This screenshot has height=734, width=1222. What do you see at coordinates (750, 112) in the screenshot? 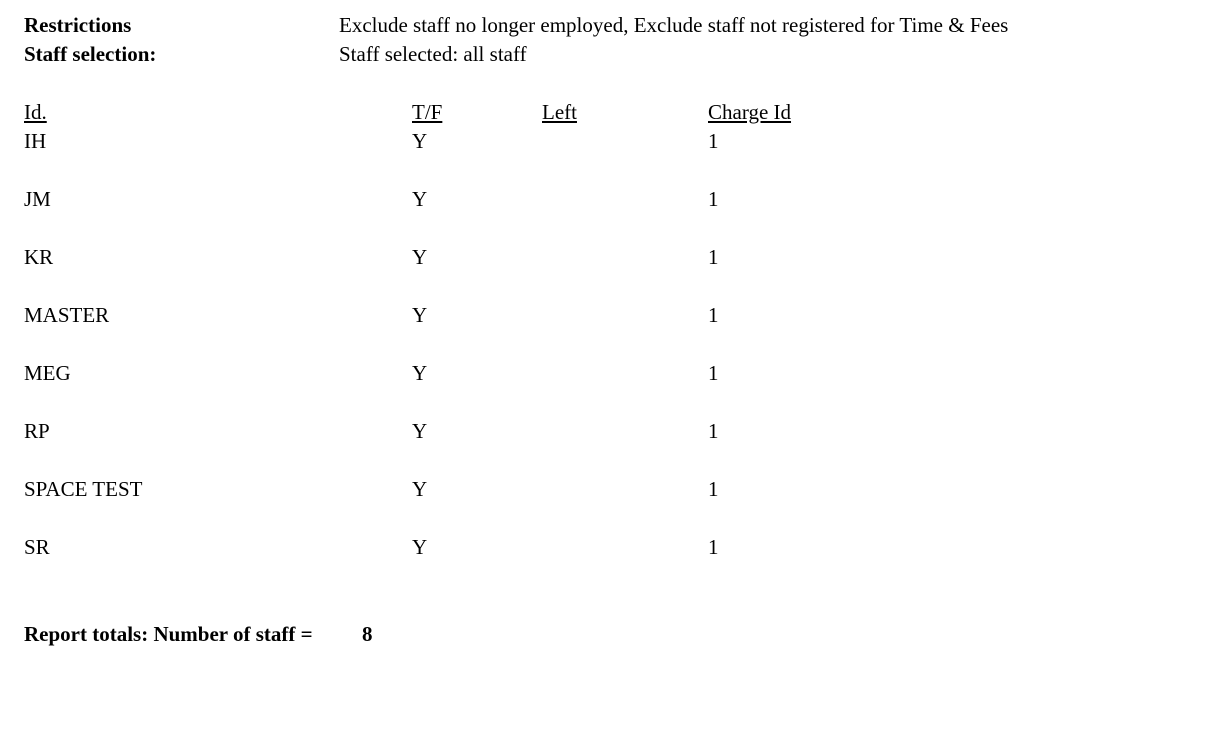
I see `column-header-charge-id: Charge Id` at bounding box center [750, 112].